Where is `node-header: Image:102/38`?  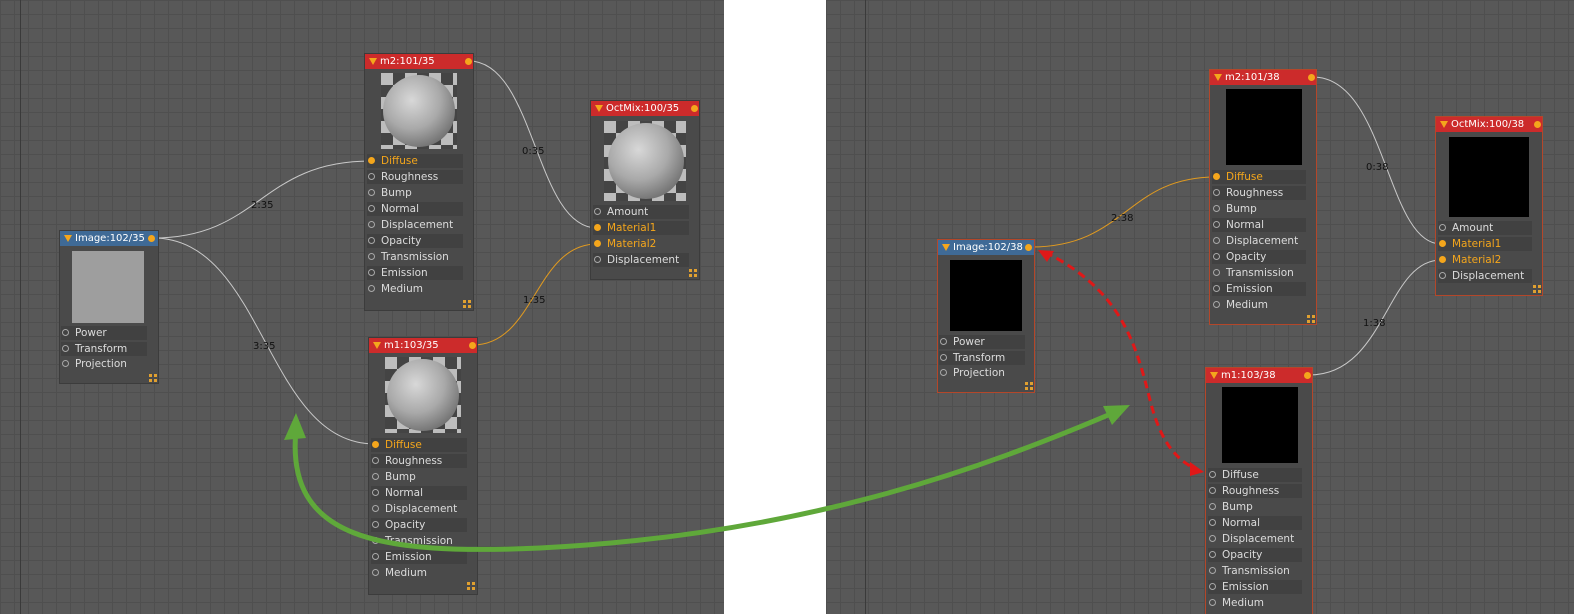
node-header: Image:102/38 is located at coordinates (986, 247).